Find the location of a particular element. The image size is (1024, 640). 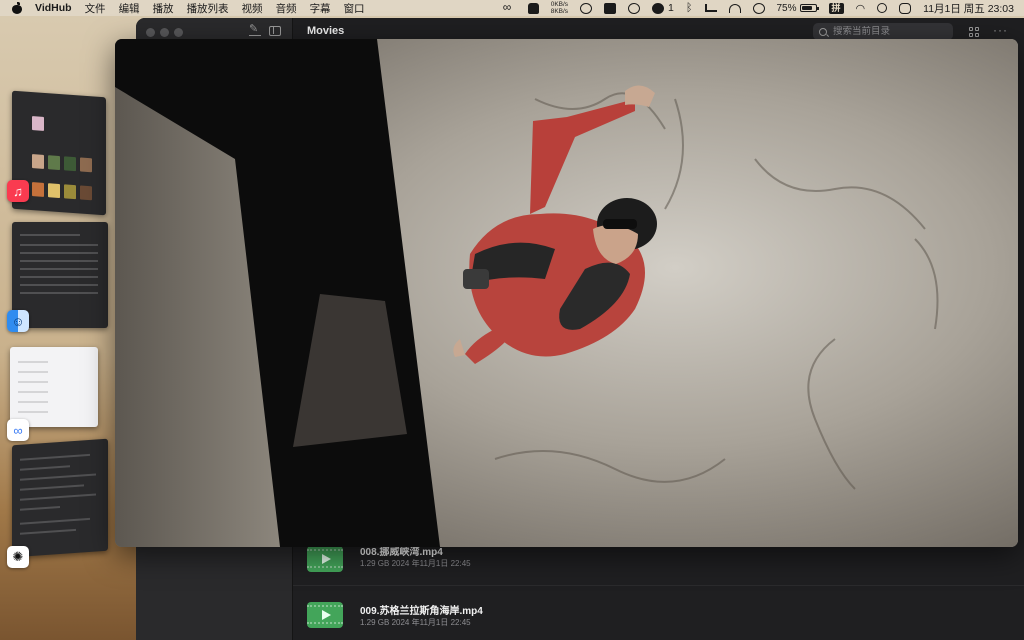

network-download-speed: 8KB/s is located at coordinates (559, 11).